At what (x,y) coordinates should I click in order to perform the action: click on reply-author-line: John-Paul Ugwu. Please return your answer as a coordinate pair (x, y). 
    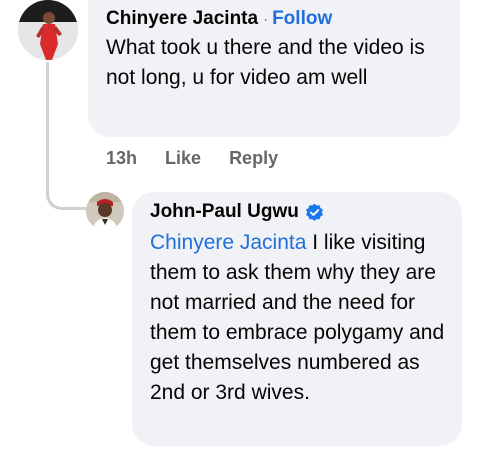
    Looking at the image, I should click on (306, 212).